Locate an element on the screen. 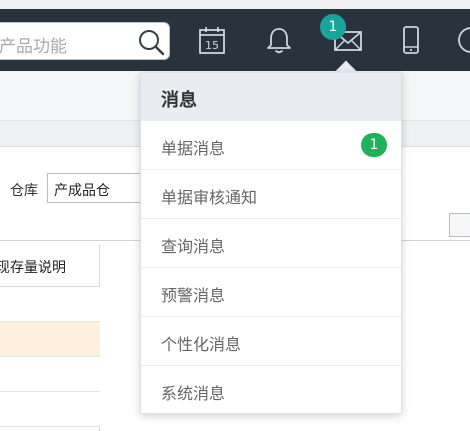  unread-count-badge: 1 is located at coordinates (374, 145).